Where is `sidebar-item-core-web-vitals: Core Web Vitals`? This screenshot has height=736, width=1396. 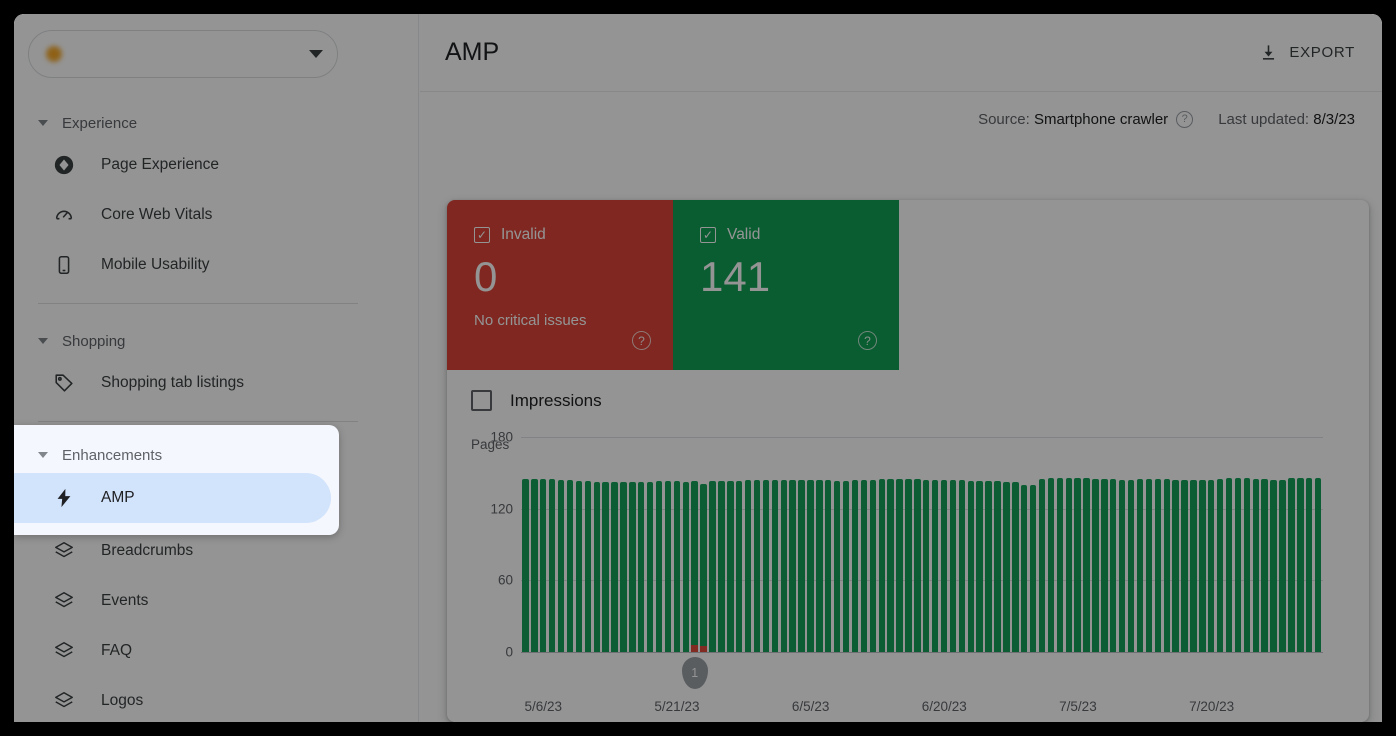 sidebar-item-core-web-vitals: Core Web Vitals is located at coordinates (211, 215).